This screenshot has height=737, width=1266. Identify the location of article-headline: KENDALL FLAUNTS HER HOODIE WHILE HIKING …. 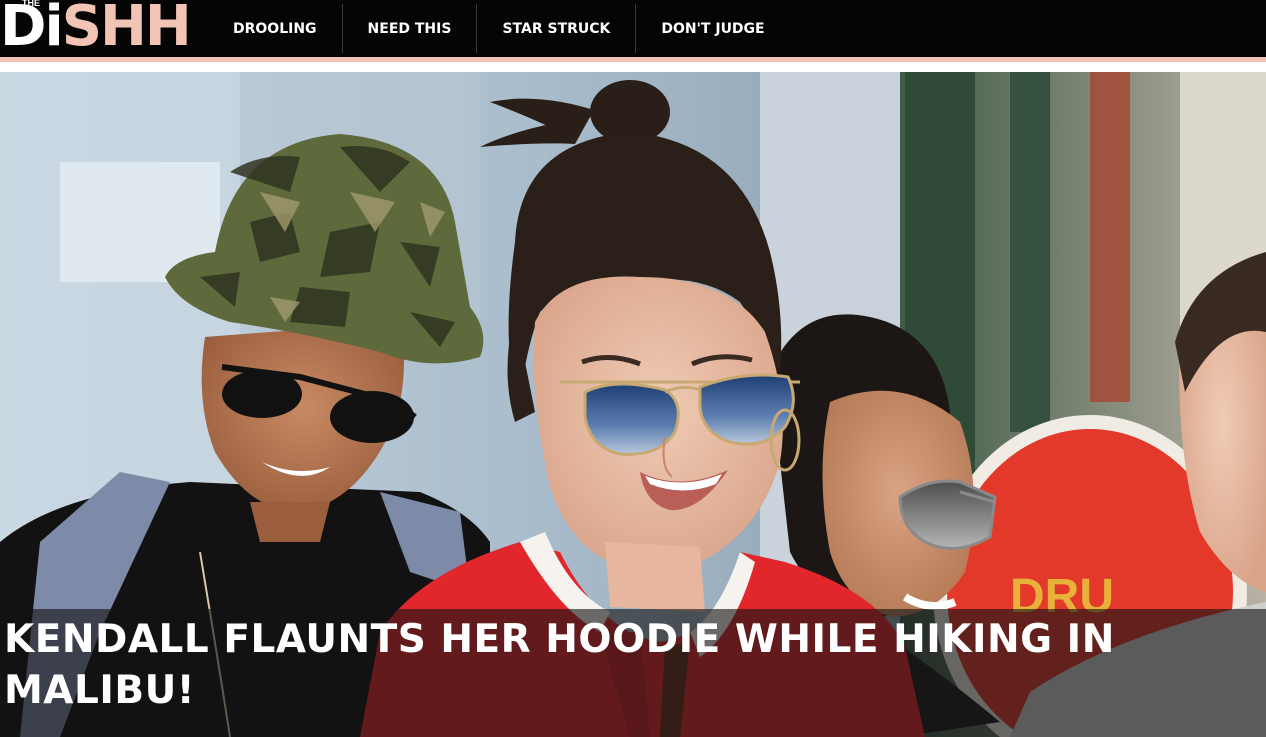
(629, 665).